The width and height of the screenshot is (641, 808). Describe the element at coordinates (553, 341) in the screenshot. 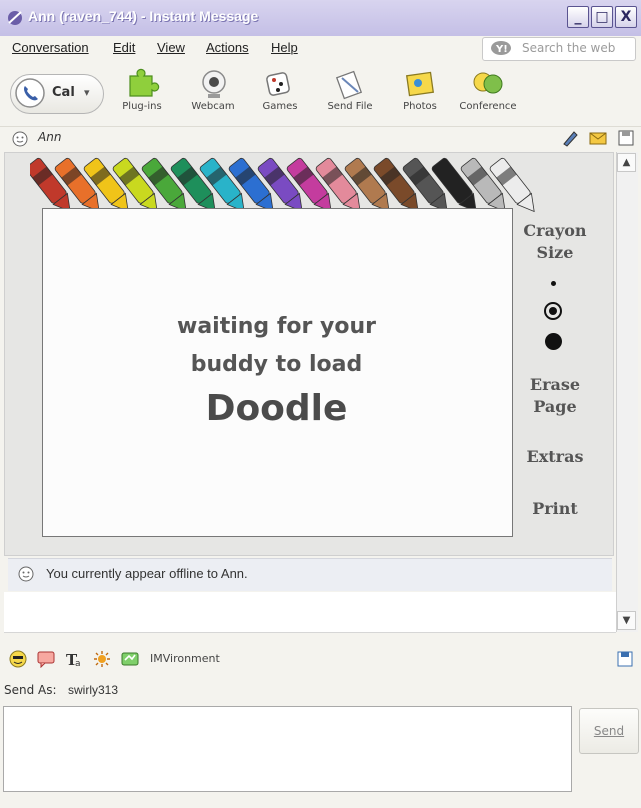

I see `crayon-size-large` at that location.